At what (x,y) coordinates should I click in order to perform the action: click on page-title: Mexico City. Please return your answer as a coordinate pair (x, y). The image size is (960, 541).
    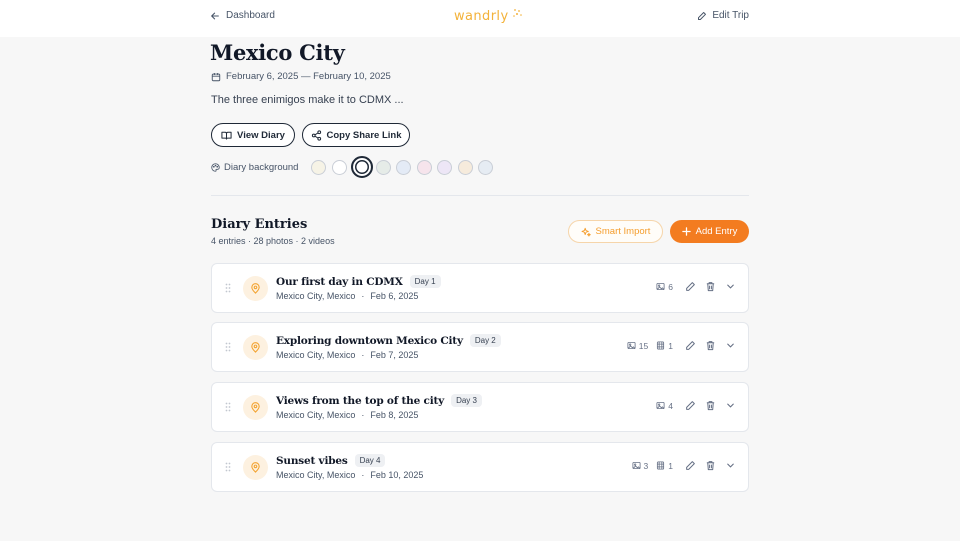
    Looking at the image, I should click on (277, 52).